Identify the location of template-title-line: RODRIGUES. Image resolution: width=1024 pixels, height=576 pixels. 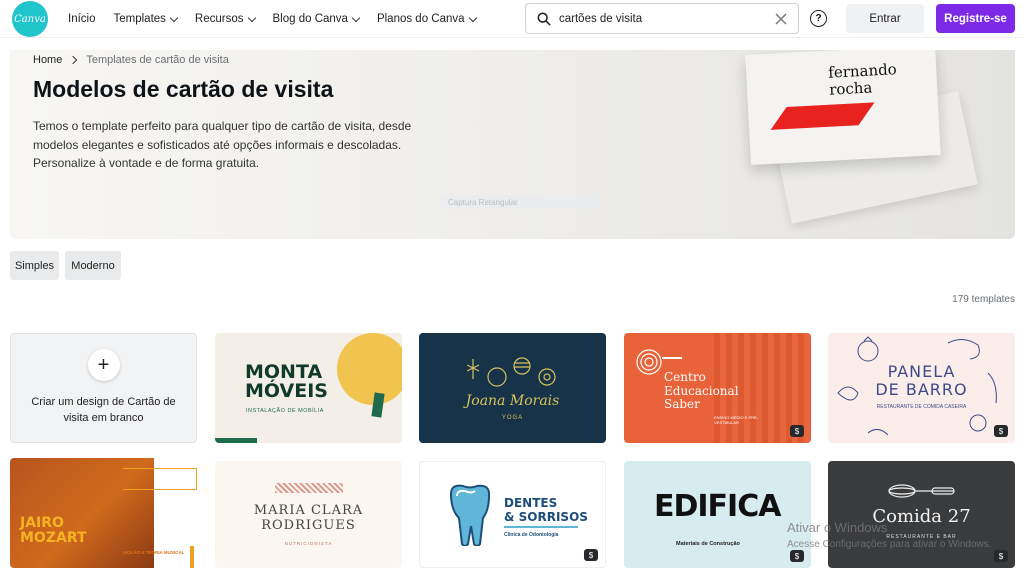
(308, 525).